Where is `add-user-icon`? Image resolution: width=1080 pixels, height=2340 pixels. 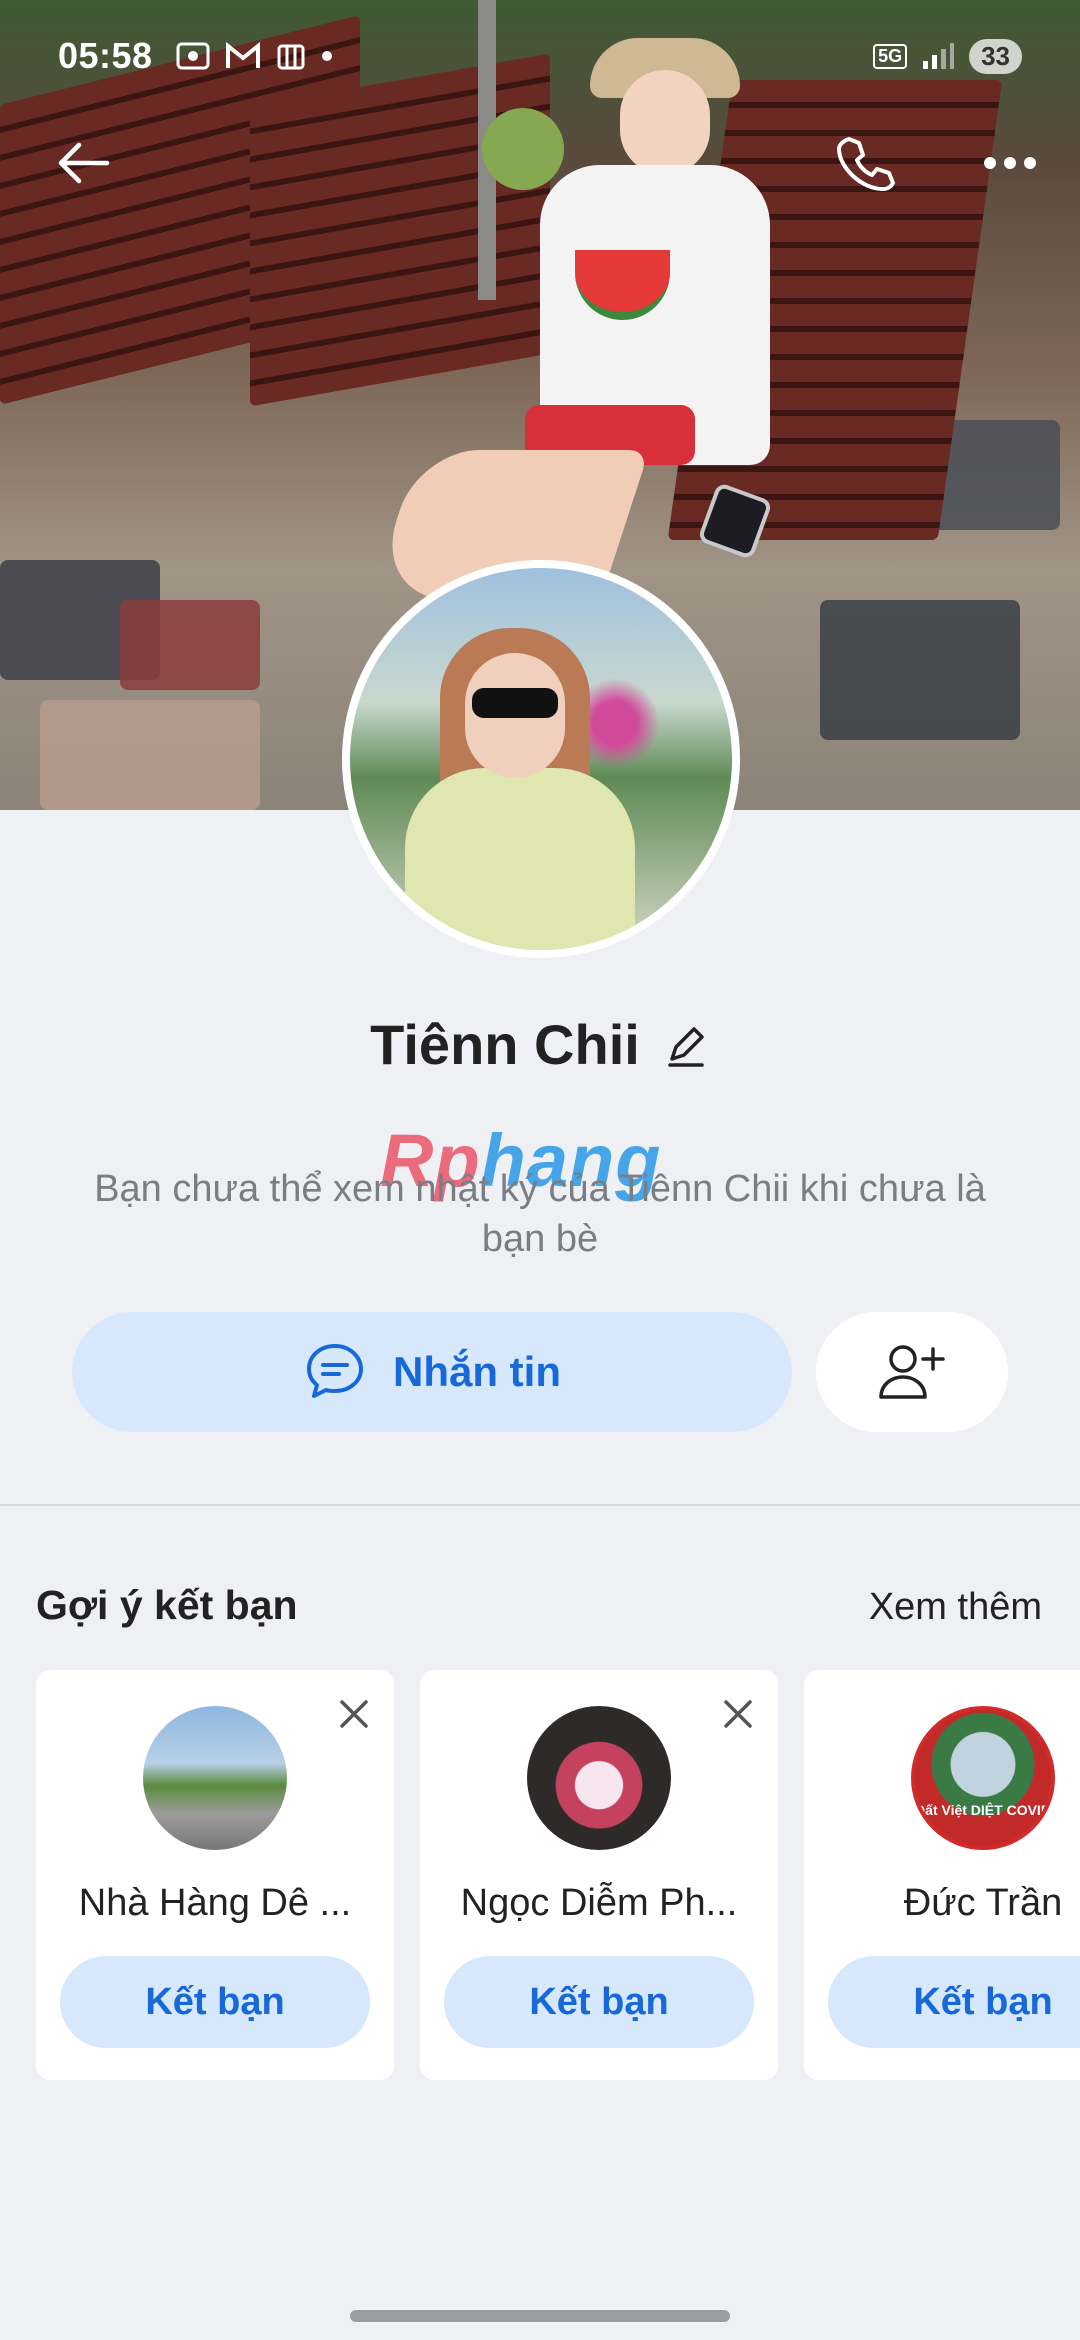
add-user-icon is located at coordinates (912, 1372).